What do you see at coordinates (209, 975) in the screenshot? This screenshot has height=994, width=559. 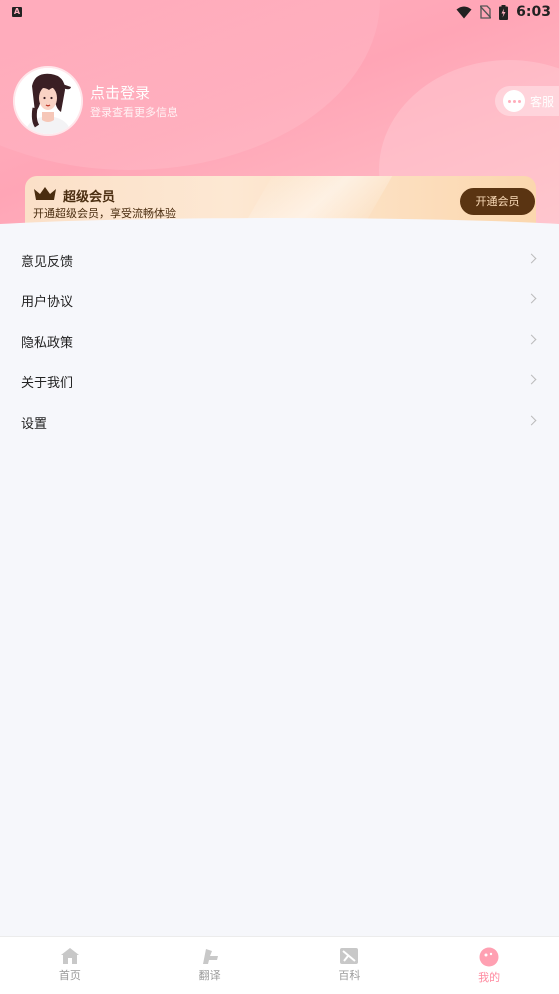 I see `tab-label: 翻译` at bounding box center [209, 975].